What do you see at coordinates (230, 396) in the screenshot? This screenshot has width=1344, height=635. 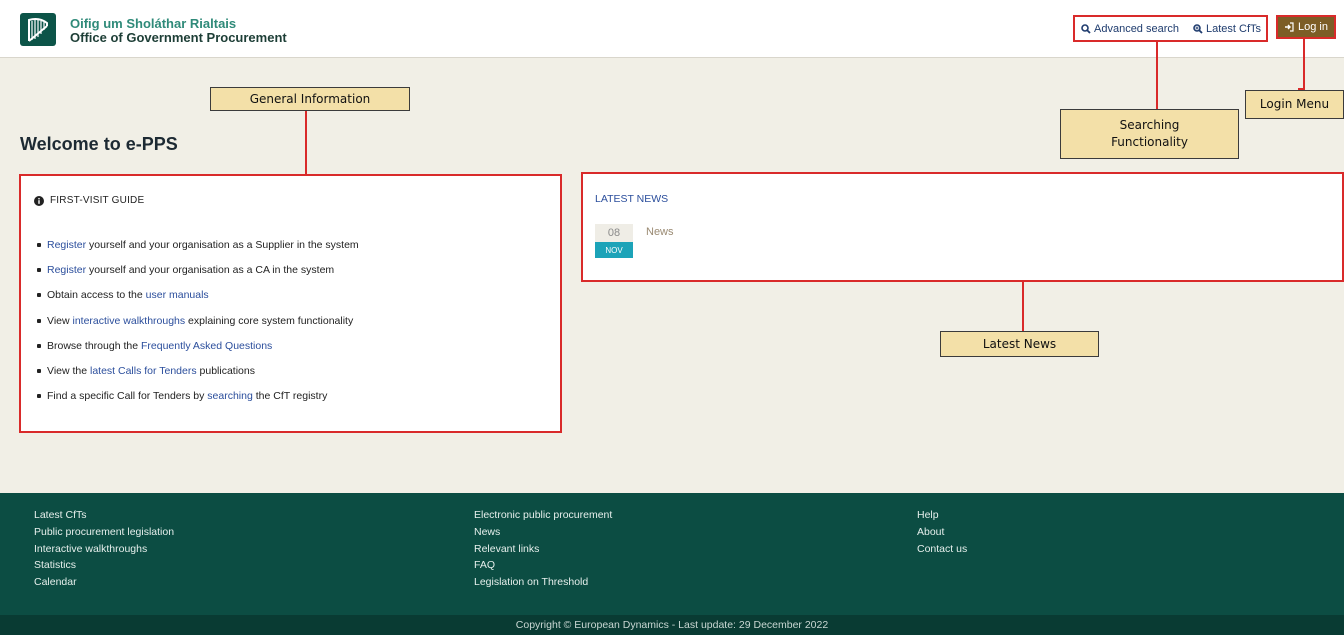 I see `searching-link: searching` at bounding box center [230, 396].